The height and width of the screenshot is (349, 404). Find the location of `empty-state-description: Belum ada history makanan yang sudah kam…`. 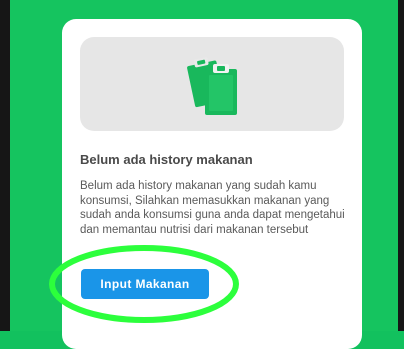

empty-state-description: Belum ada history makanan yang sudah kam… is located at coordinates (212, 208).